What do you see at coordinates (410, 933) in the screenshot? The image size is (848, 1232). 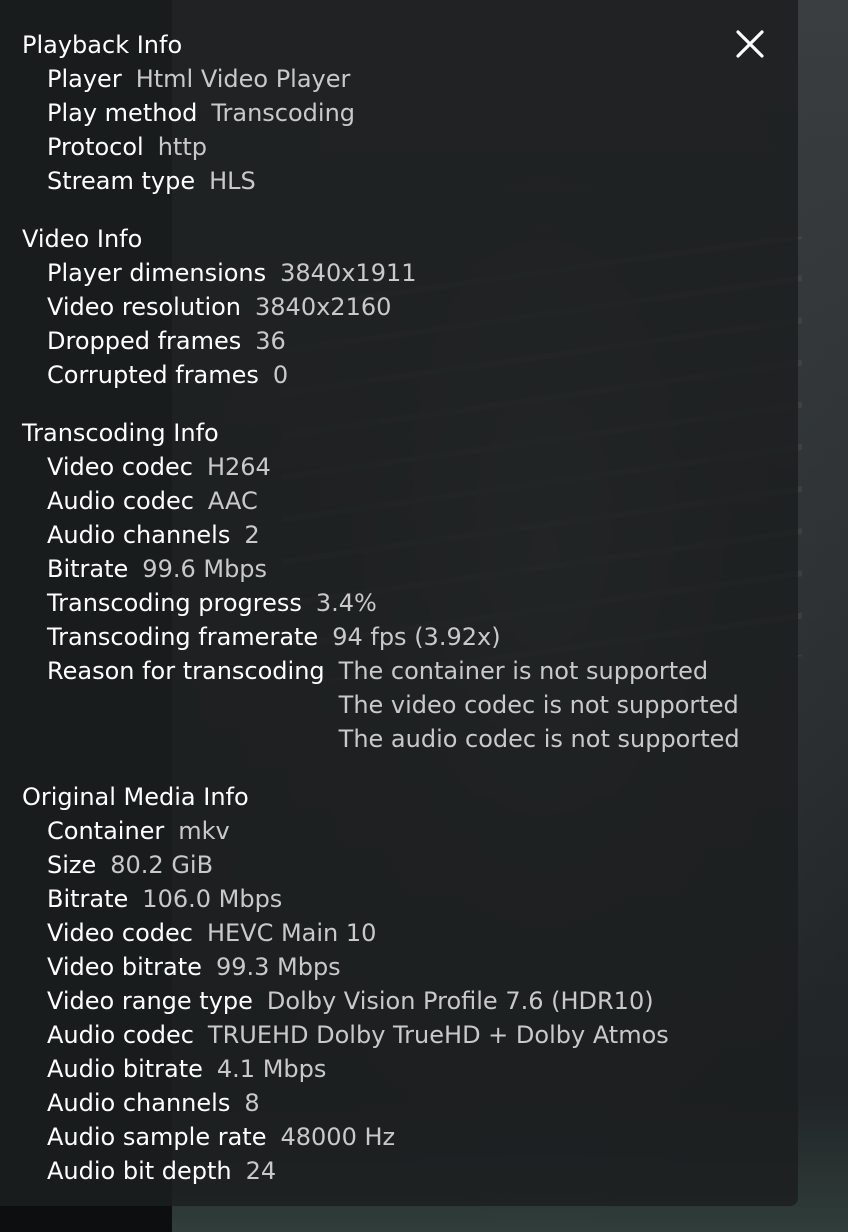 I see `info-row: Video codec HEVC Main 10` at bounding box center [410, 933].